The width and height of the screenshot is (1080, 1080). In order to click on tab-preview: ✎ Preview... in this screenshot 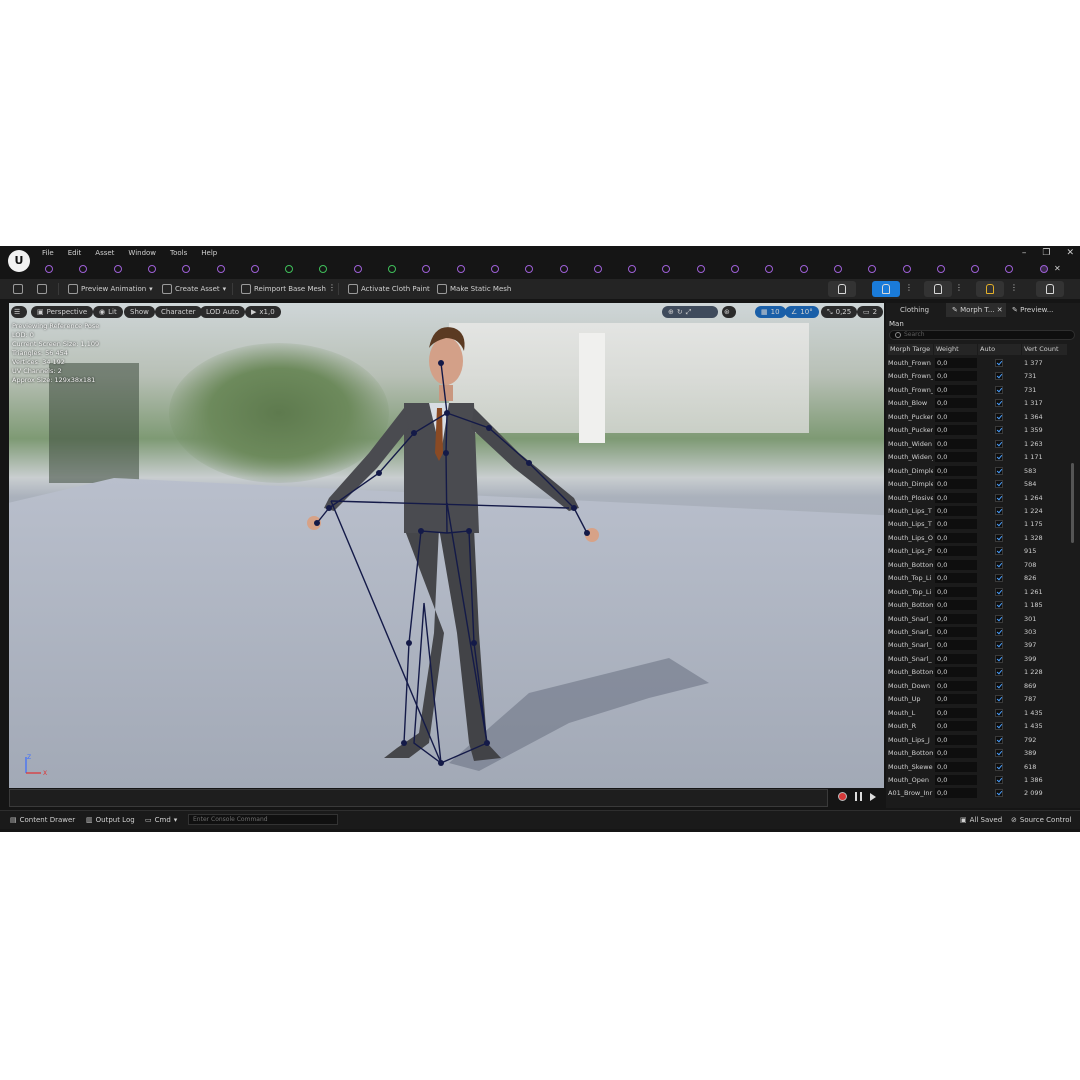, I will do `click(1039, 310)`.